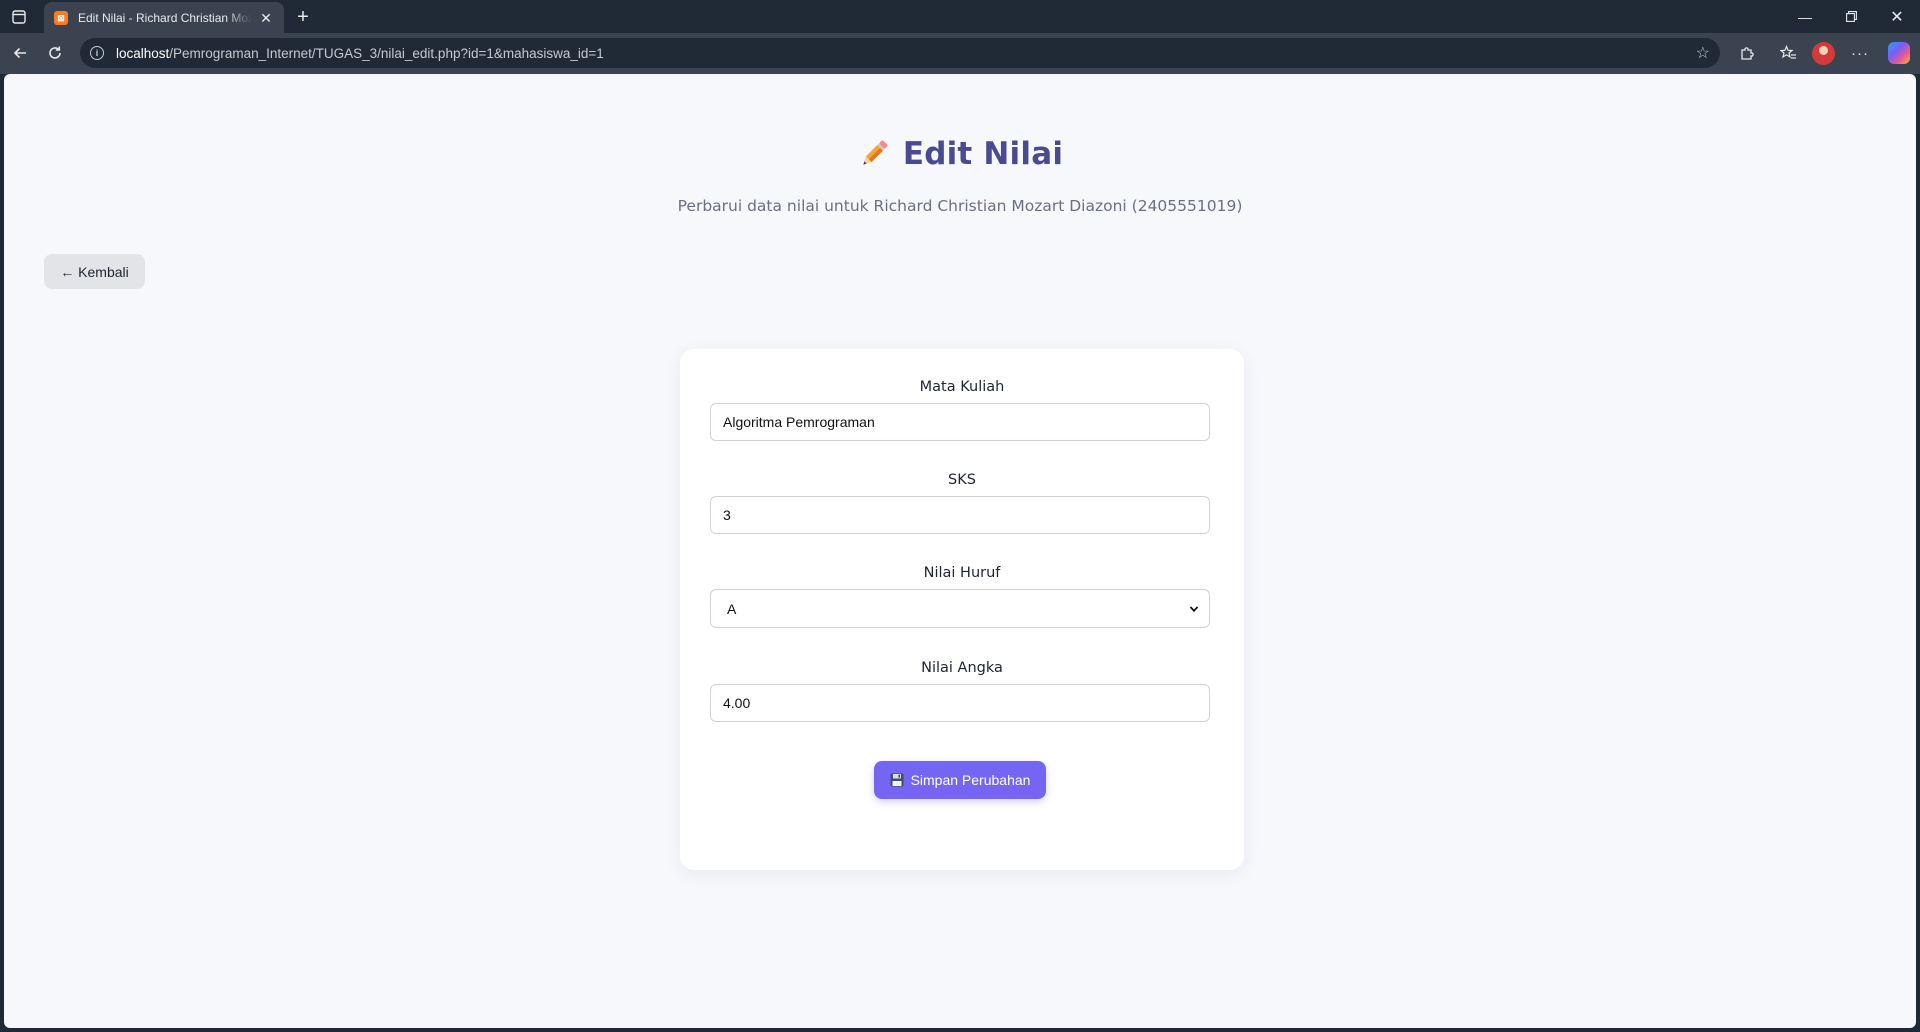 This screenshot has height=1032, width=1920. What do you see at coordinates (962, 387) in the screenshot?
I see `mata-kuliah-label: Mata Kuliah` at bounding box center [962, 387].